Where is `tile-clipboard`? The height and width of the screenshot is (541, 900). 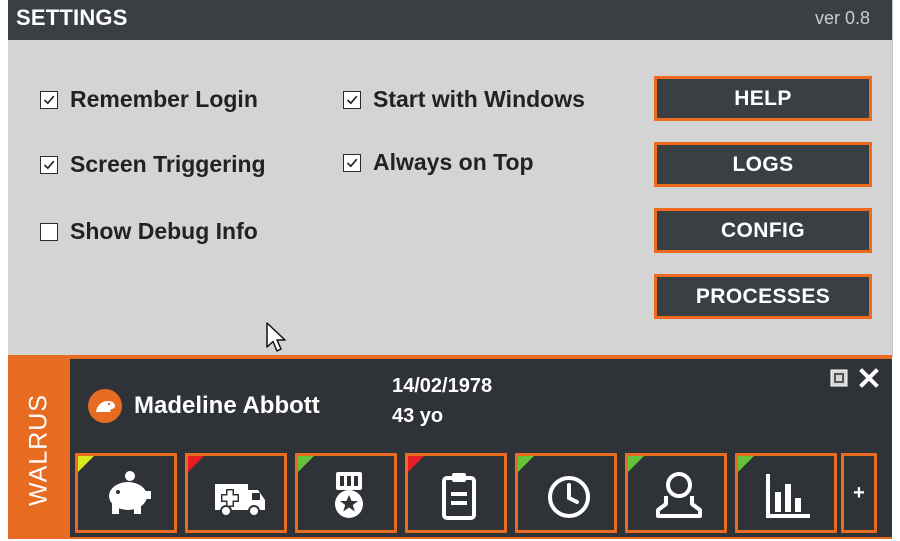 tile-clipboard is located at coordinates (456, 493).